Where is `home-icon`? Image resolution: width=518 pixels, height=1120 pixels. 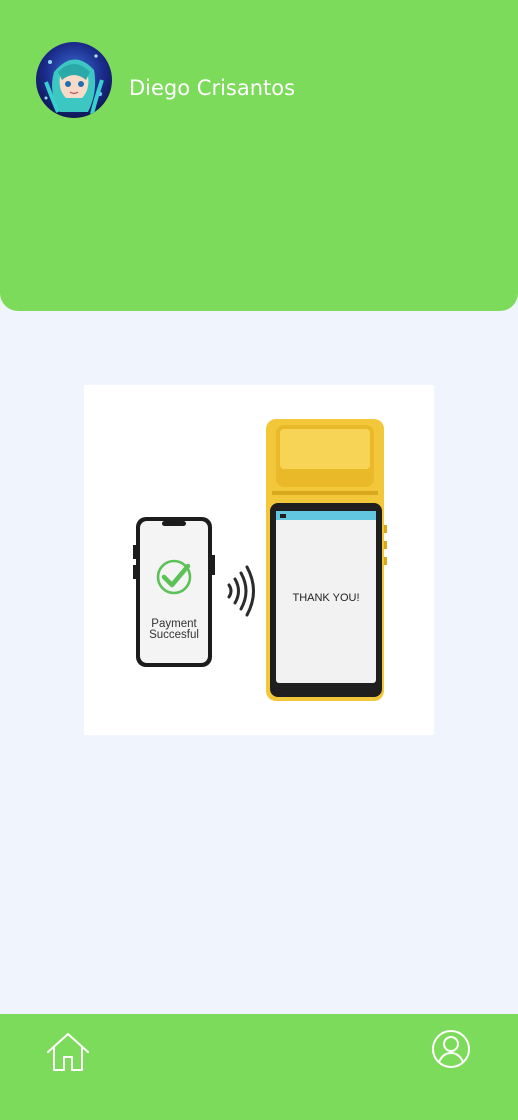 home-icon is located at coordinates (68, 1052).